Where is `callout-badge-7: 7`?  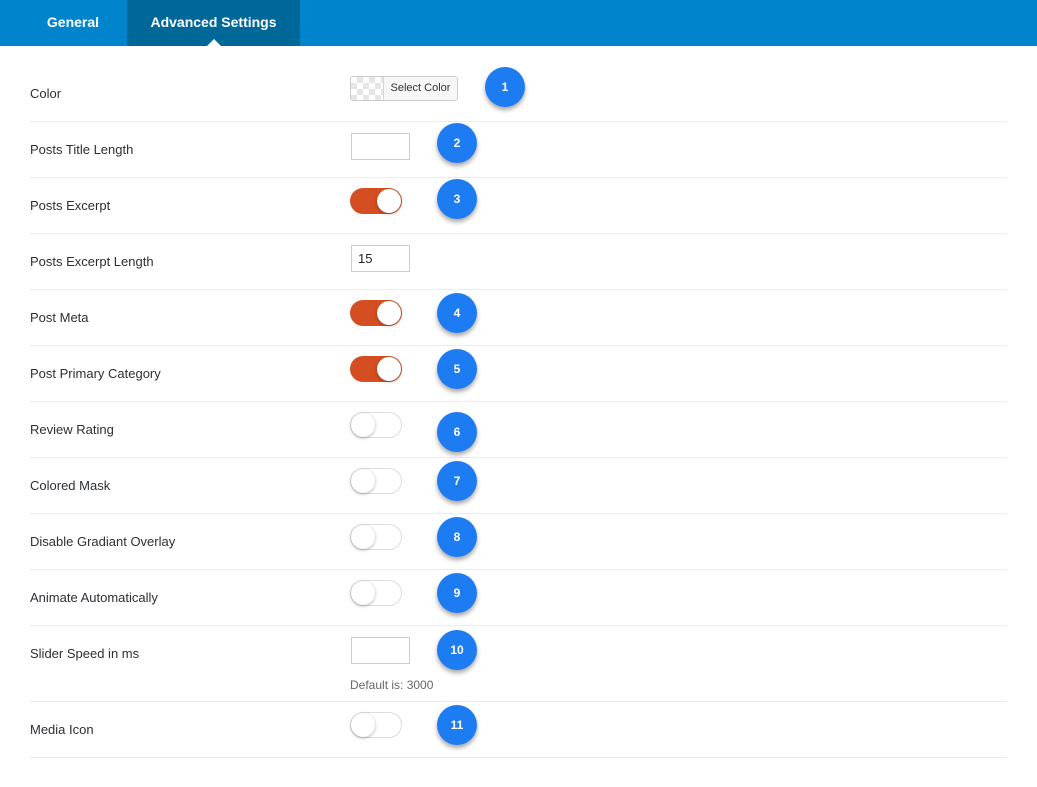 callout-badge-7: 7 is located at coordinates (457, 481).